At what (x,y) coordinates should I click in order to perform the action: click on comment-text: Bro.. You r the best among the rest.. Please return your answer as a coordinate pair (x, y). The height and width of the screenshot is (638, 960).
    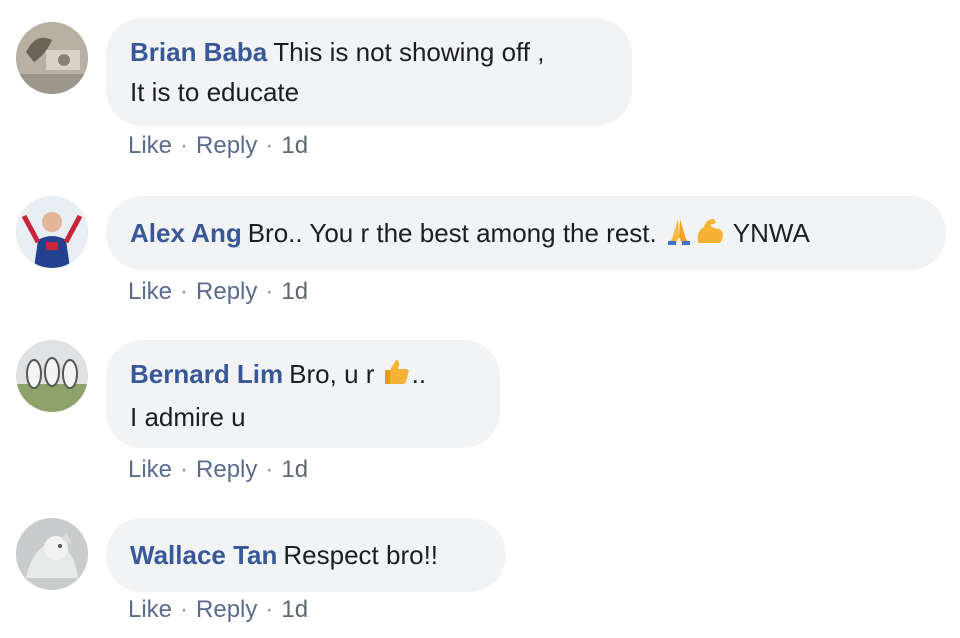
    Looking at the image, I should click on (452, 233).